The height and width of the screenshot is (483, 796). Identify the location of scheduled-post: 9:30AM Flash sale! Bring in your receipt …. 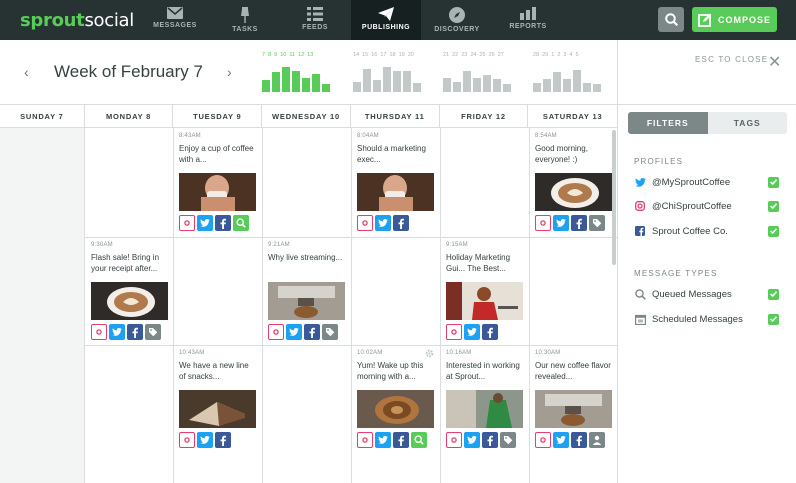
(129, 291).